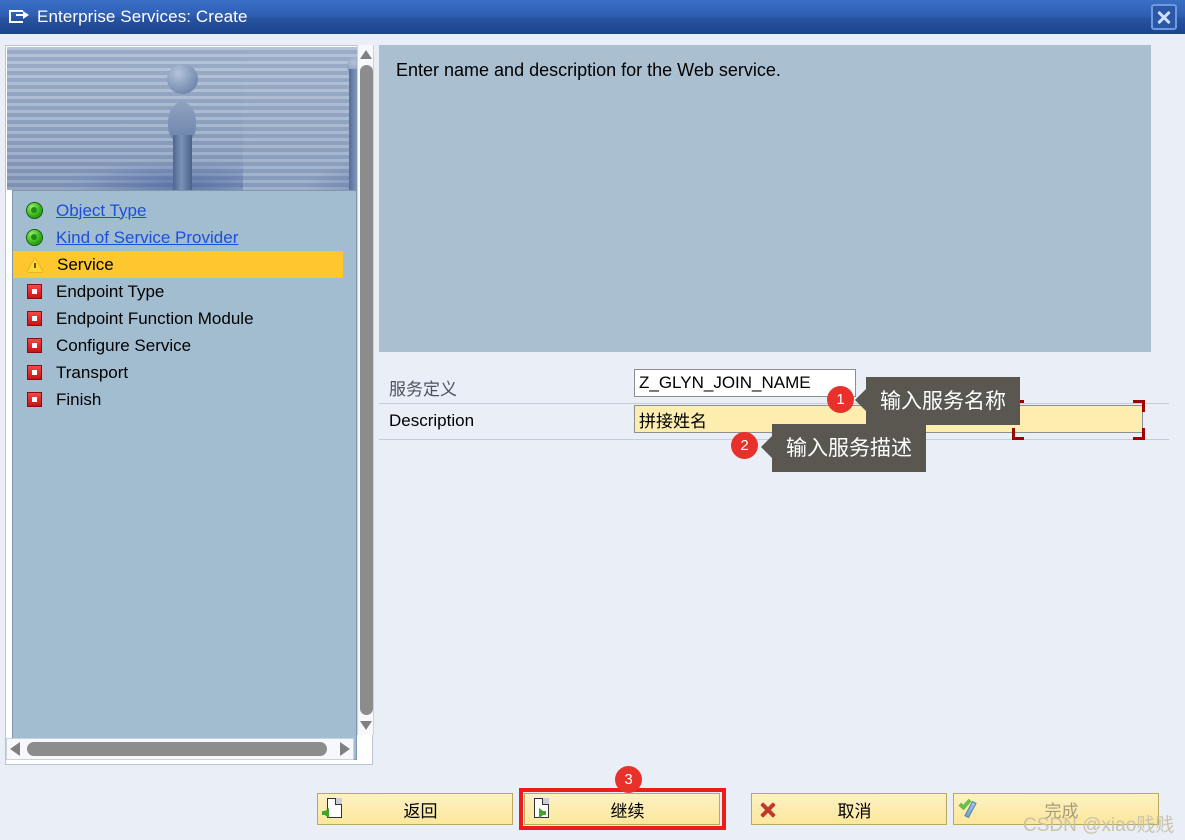 This screenshot has height=840, width=1185. What do you see at coordinates (627, 811) in the screenshot?
I see `continue-button-label: 继续` at bounding box center [627, 811].